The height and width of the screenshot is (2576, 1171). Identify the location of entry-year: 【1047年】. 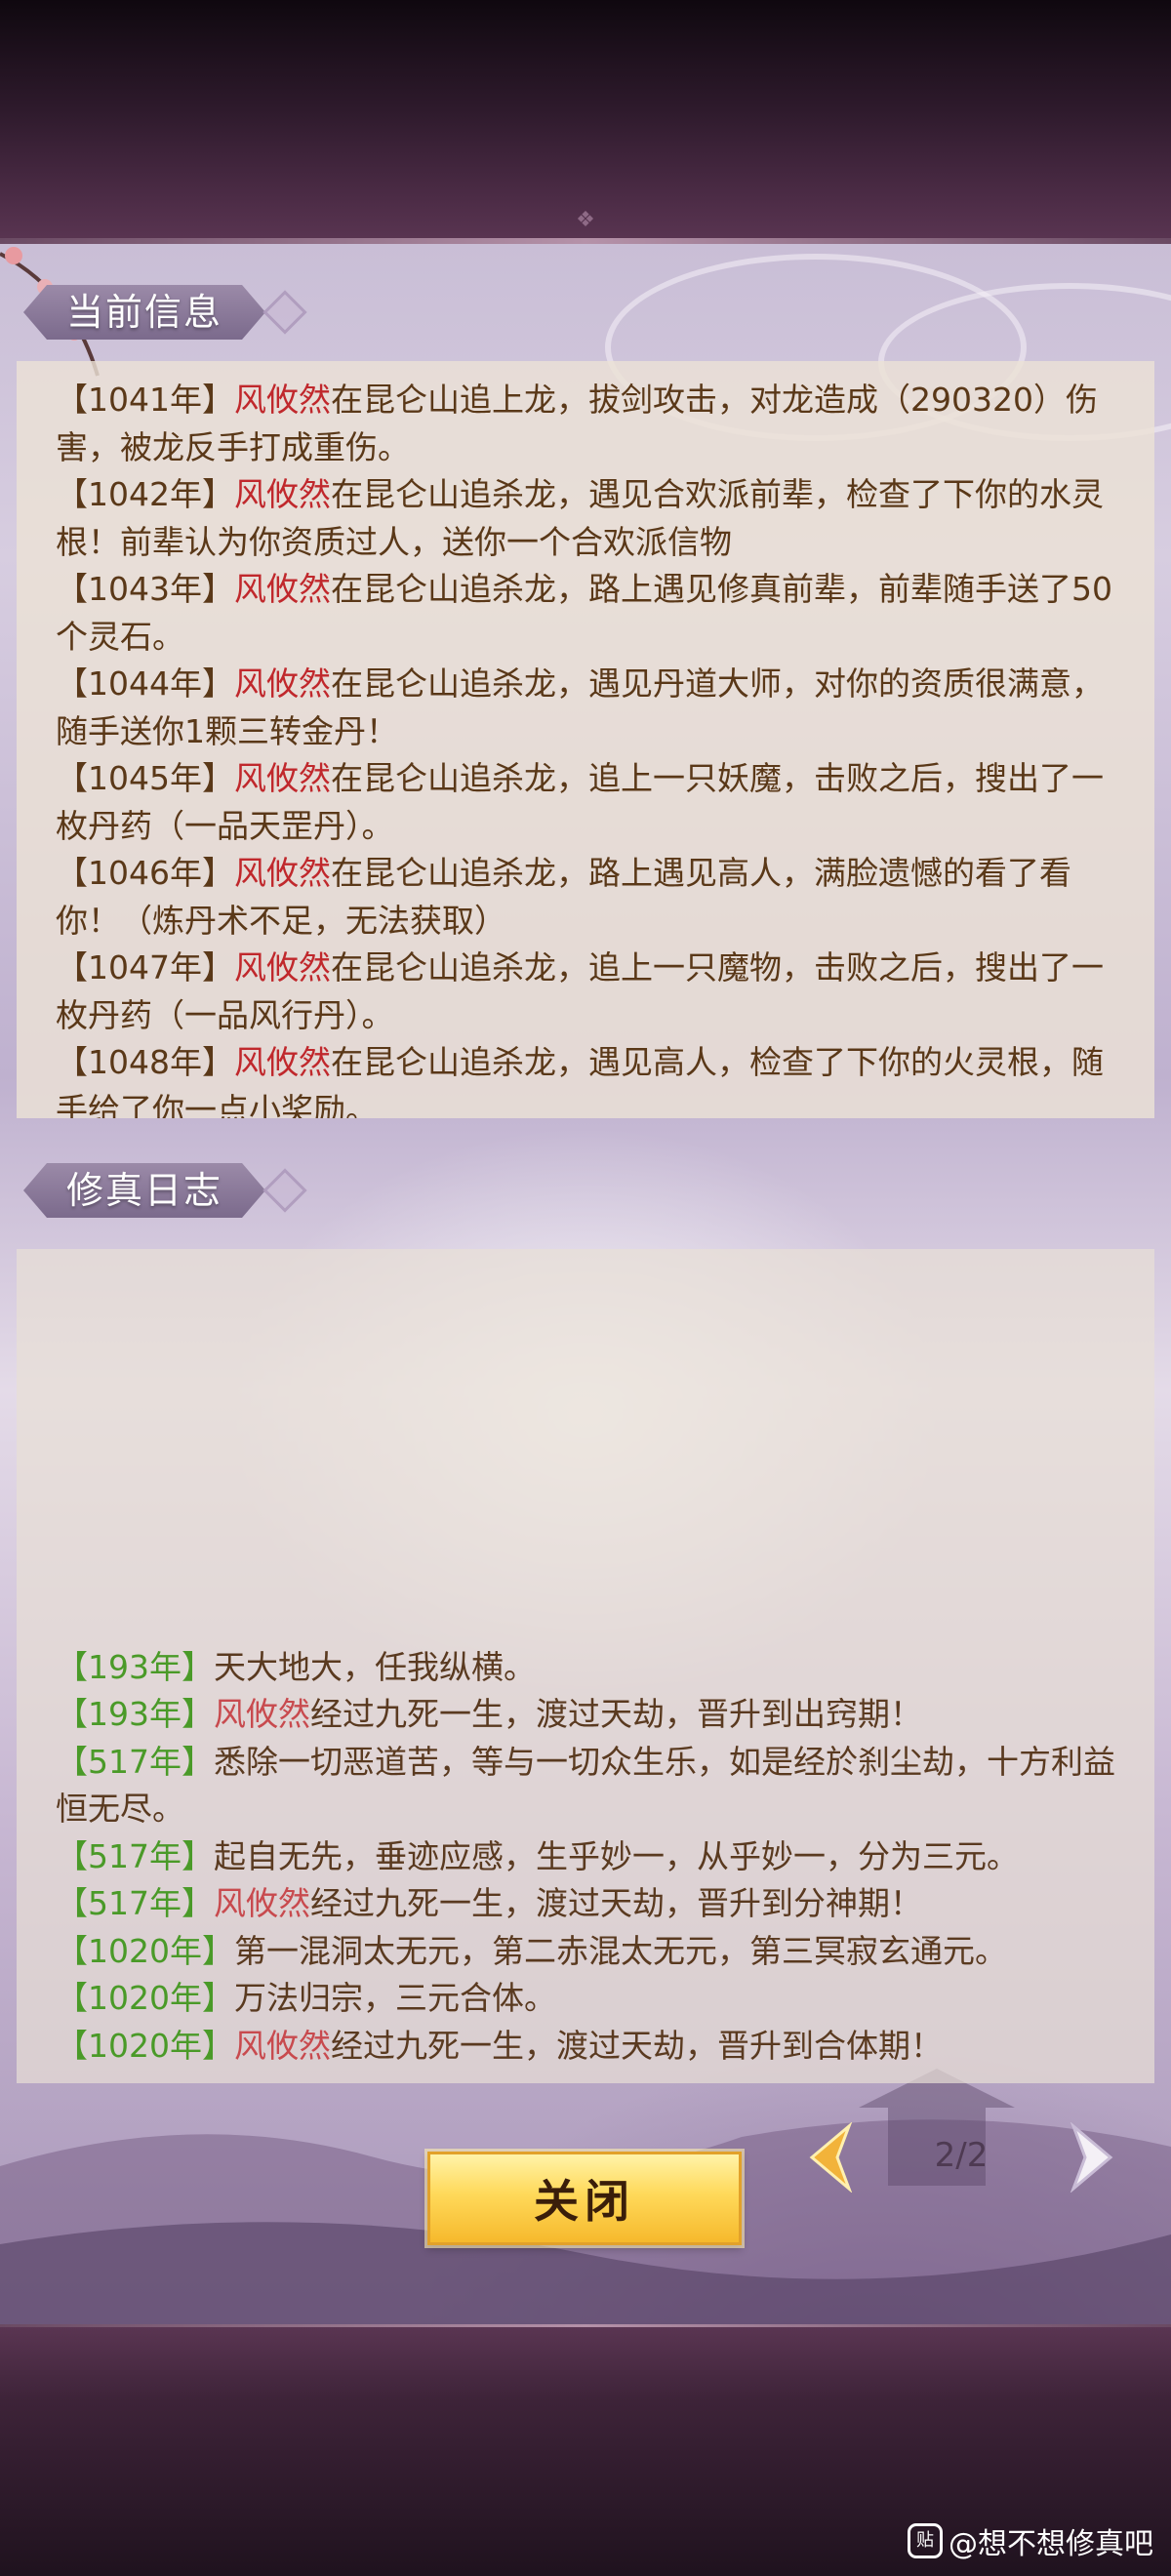
(145, 967).